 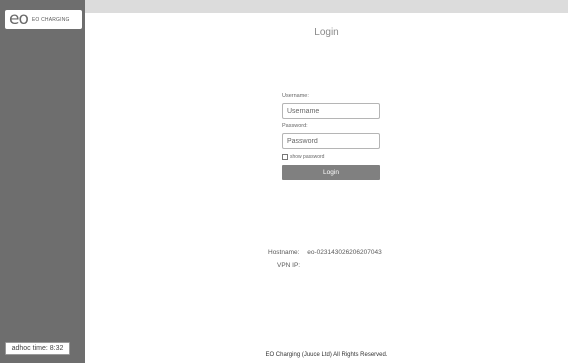 I want to click on hostname-label: Hostname:, so click(x=284, y=252).